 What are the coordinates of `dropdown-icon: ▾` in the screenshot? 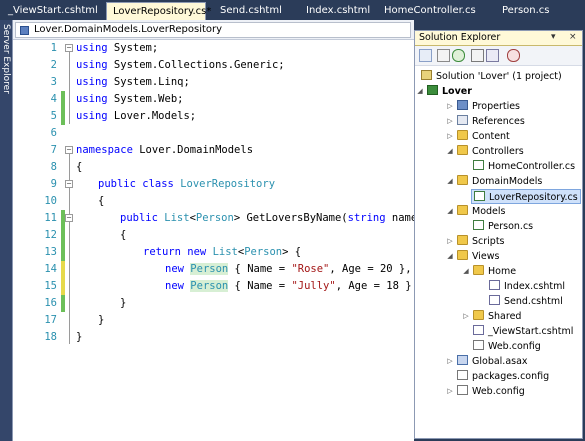 It's located at (553, 37).